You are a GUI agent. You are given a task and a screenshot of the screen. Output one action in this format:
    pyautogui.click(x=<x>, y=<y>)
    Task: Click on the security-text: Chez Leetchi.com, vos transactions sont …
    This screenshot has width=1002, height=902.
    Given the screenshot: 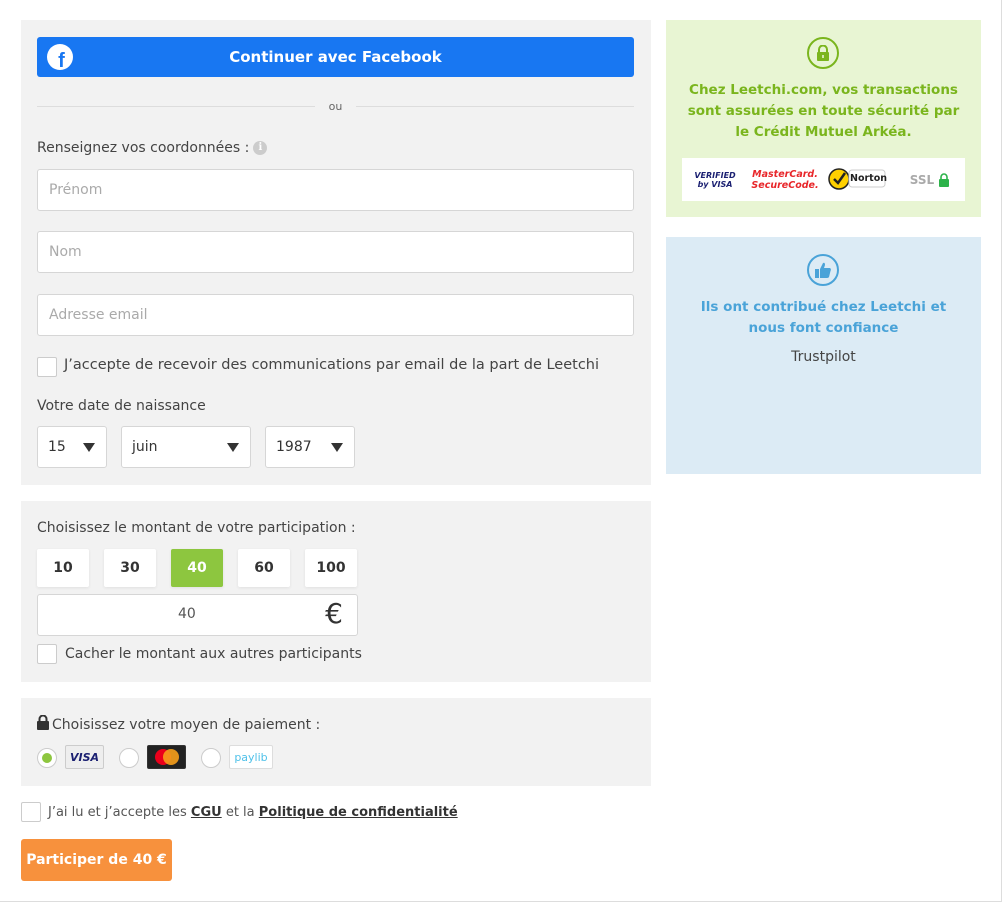 What is the action you would take?
    pyautogui.click(x=823, y=111)
    